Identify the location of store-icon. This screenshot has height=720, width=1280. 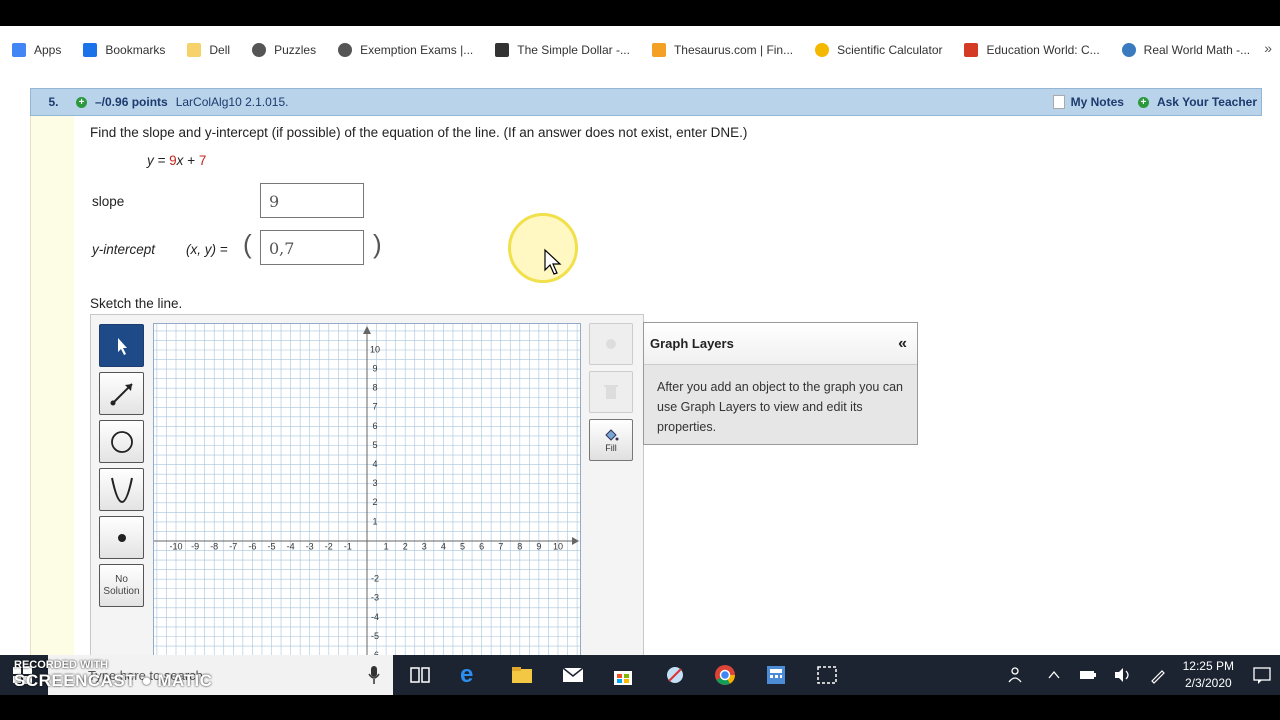
(623, 675).